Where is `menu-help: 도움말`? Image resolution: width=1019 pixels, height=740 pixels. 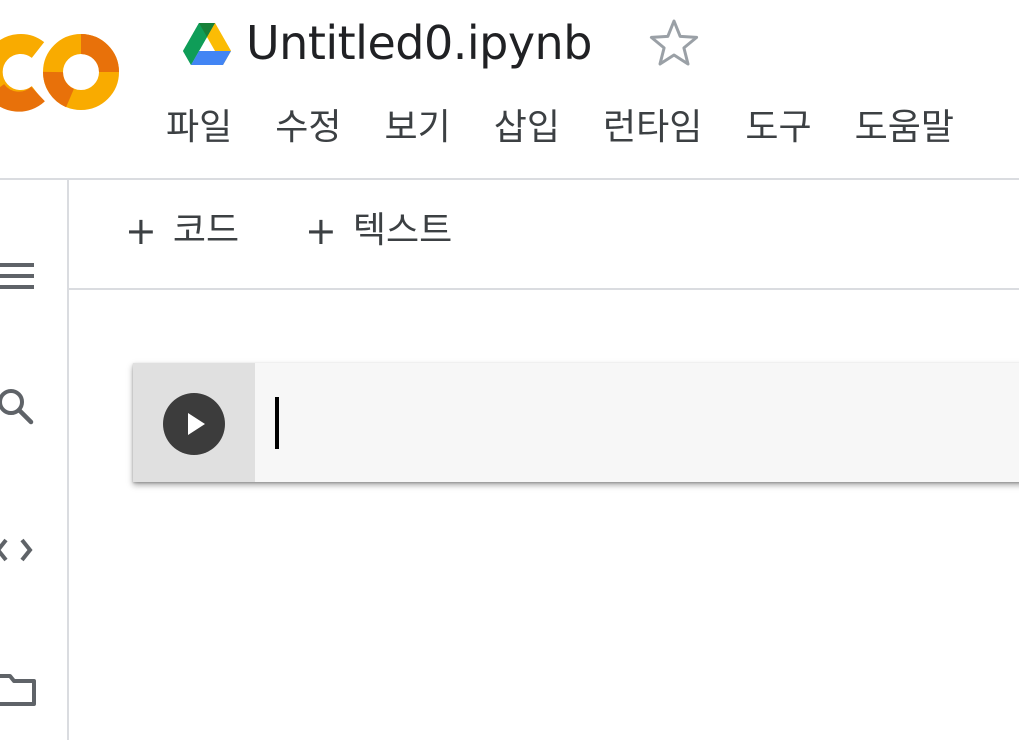
menu-help: 도움말 is located at coordinates (904, 128).